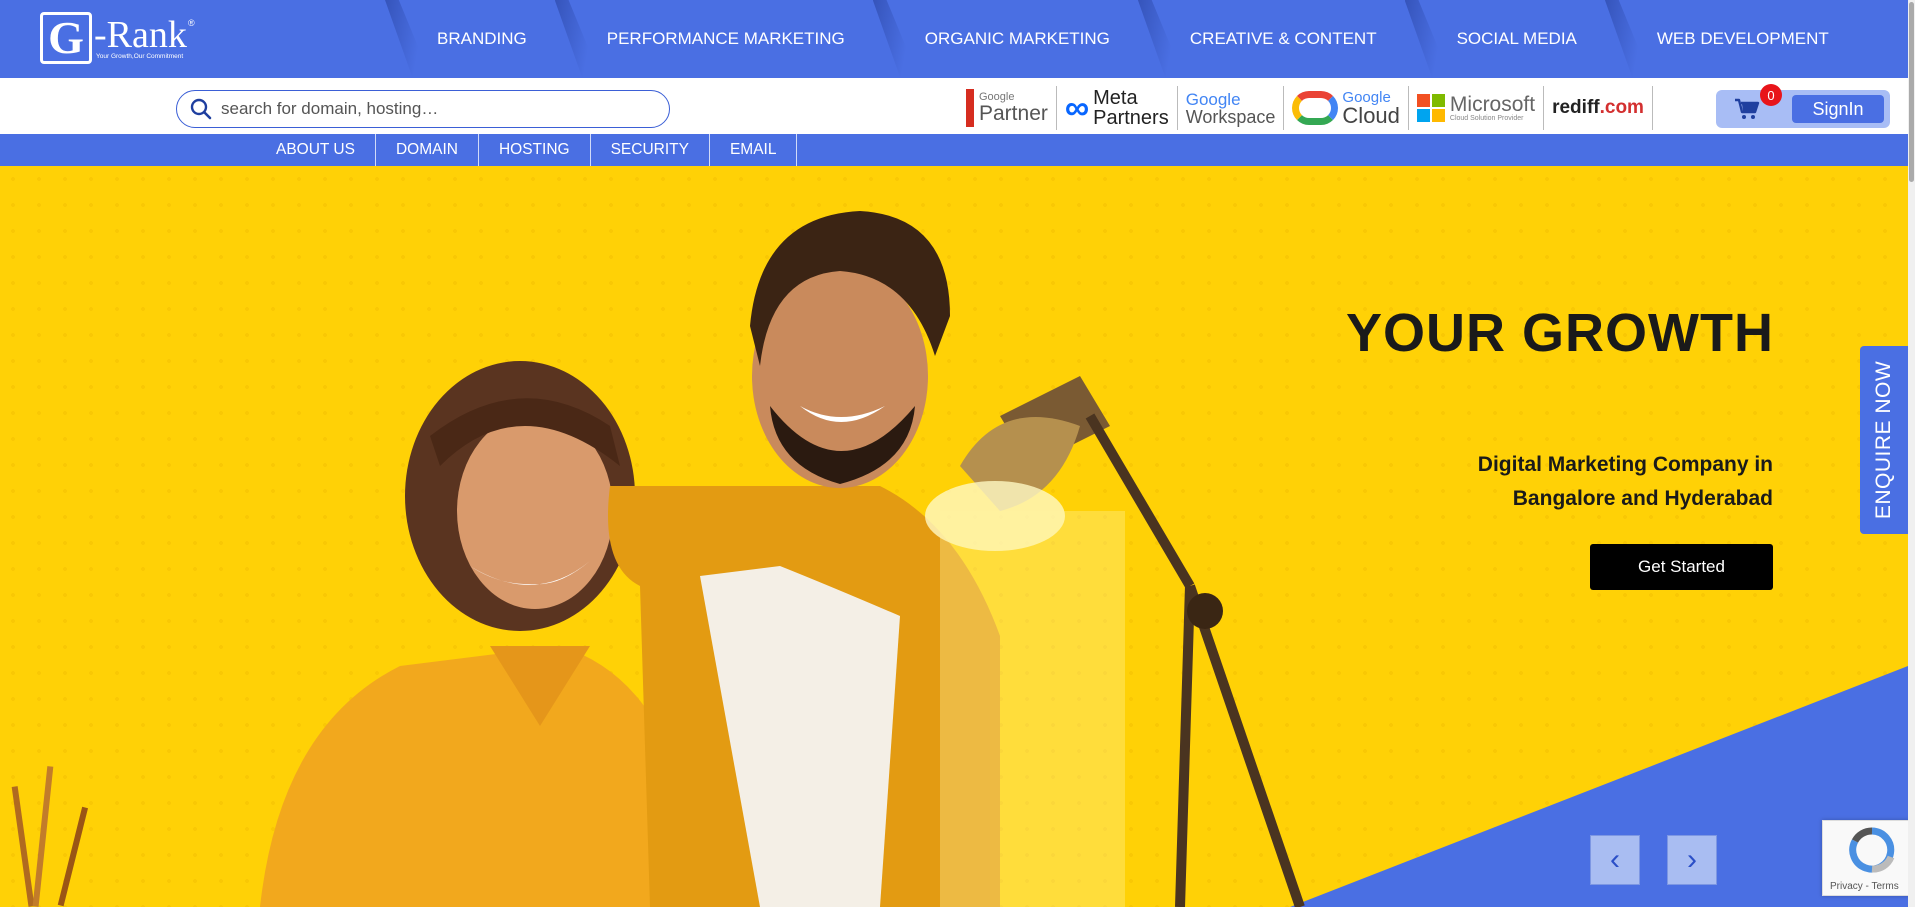 The height and width of the screenshot is (907, 1915). I want to click on cloud-icon, so click(1315, 108).